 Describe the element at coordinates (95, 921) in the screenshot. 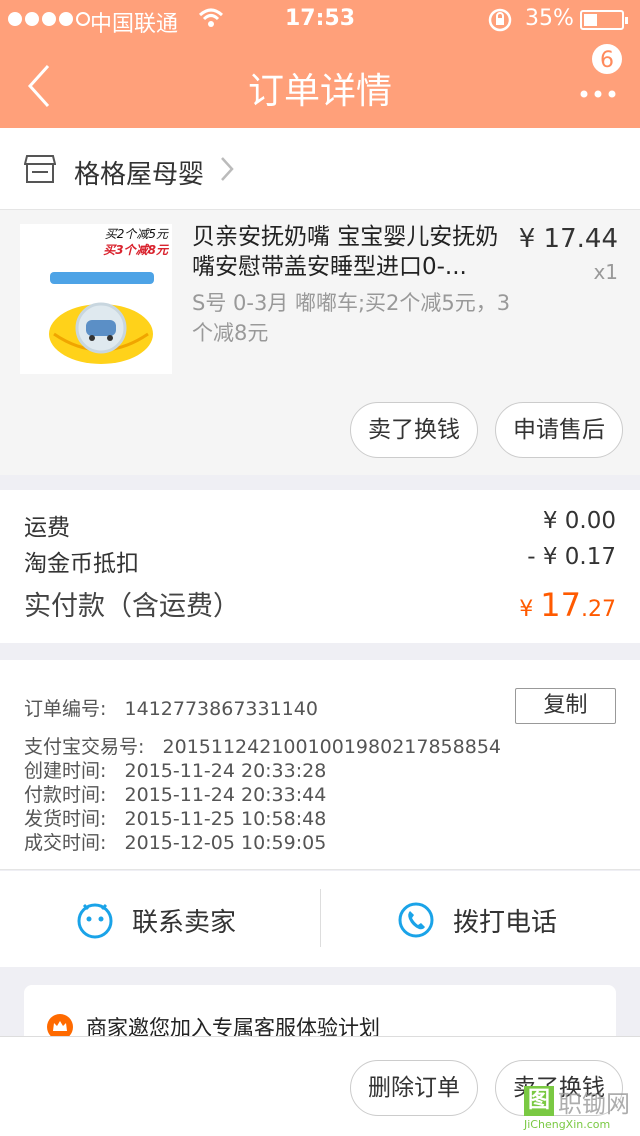

I see `chat-face-icon` at that location.